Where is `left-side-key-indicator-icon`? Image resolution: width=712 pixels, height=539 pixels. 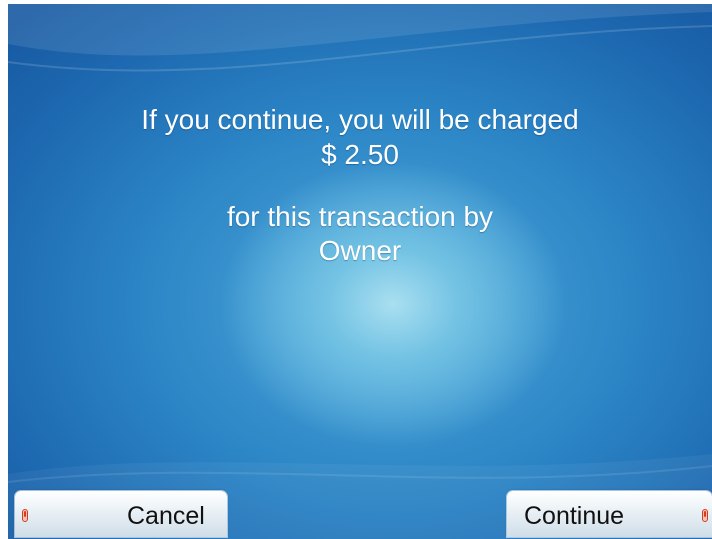 left-side-key-indicator-icon is located at coordinates (25, 515).